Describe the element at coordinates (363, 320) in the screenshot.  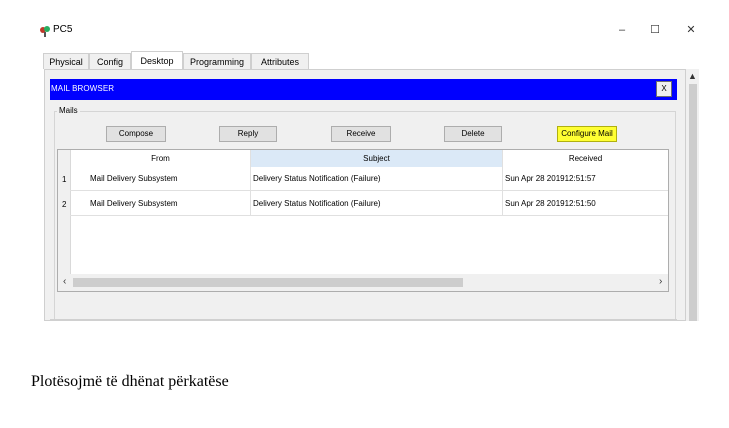
I see `panel-bottom-edge` at that location.